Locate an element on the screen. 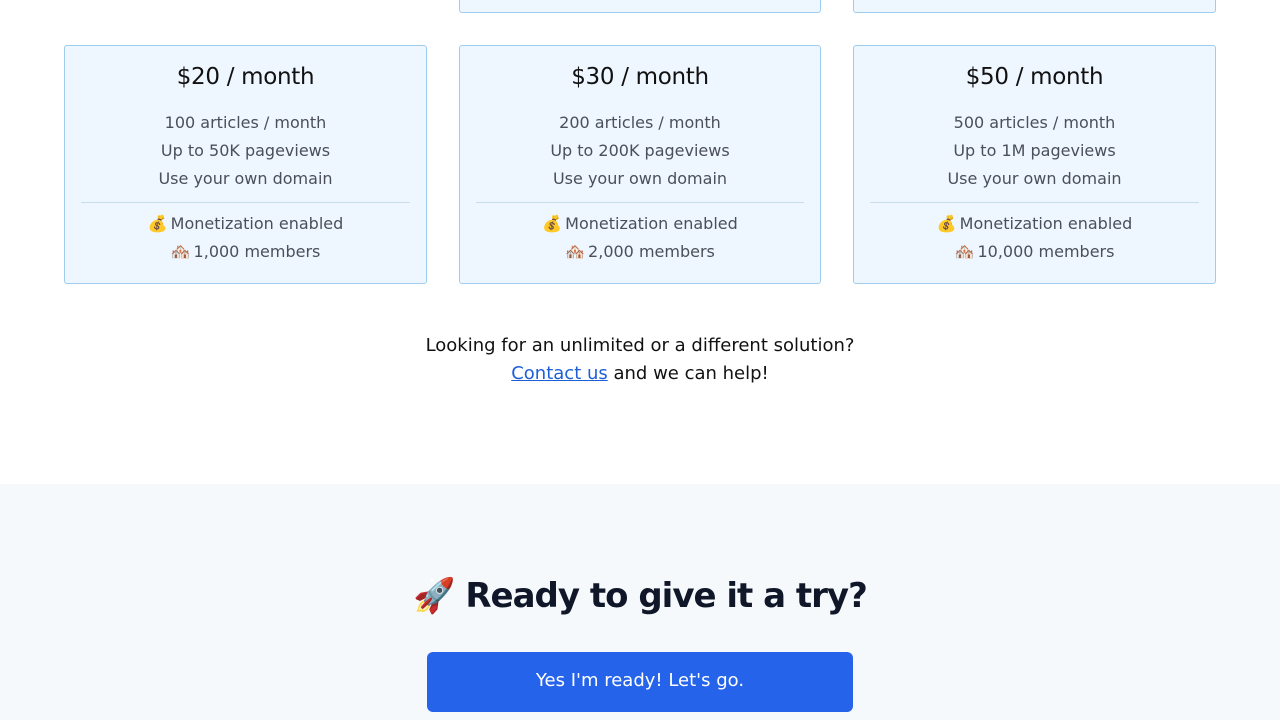  plan-members: 🏘️ 1,000 members is located at coordinates (245, 251).